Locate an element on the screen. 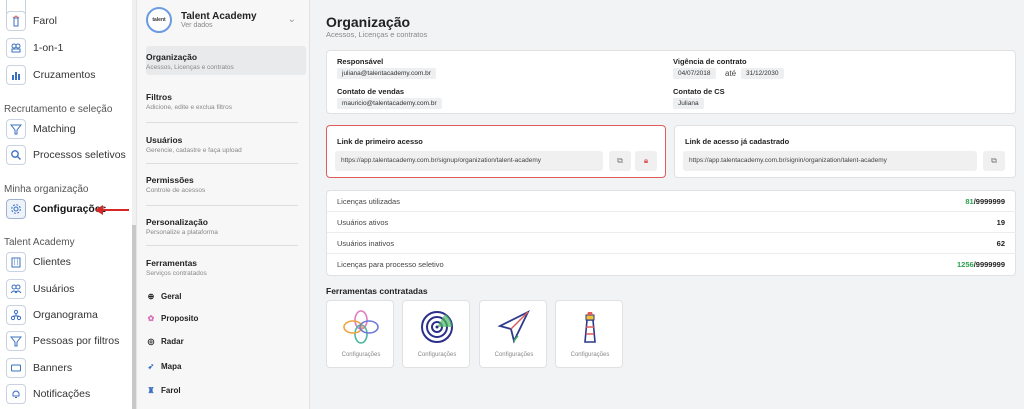 This screenshot has height=409, width=1024. nav-item-notificacoes: Notificações is located at coordinates (48, 394).